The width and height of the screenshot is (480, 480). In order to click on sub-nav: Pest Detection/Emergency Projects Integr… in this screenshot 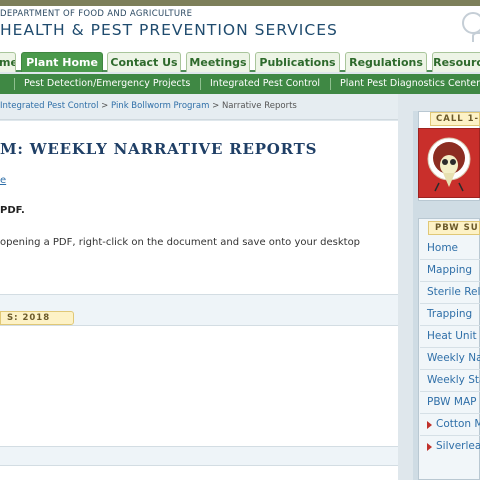, I will do `click(240, 84)`.